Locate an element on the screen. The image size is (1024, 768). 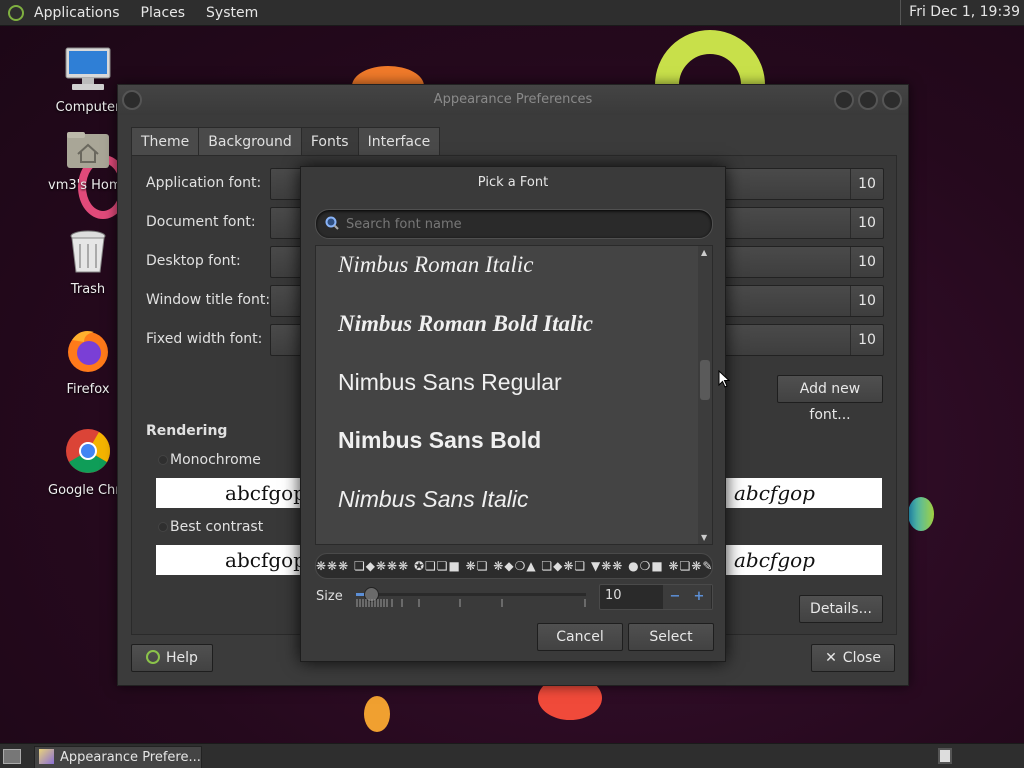
distro-logo-icon is located at coordinates (16, 12).